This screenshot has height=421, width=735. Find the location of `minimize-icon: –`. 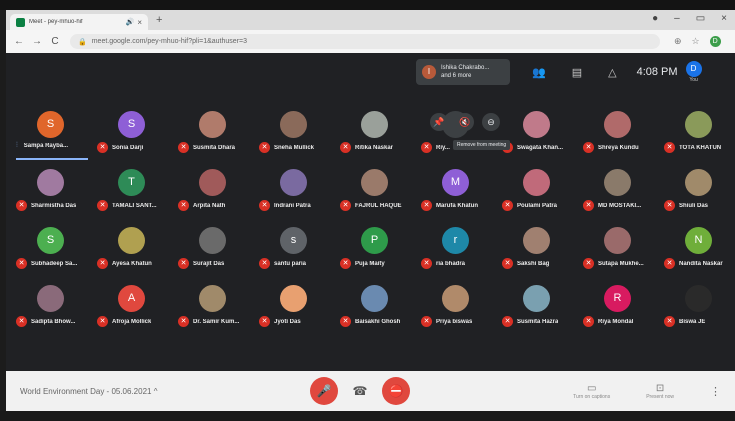

minimize-icon: – is located at coordinates (677, 18).